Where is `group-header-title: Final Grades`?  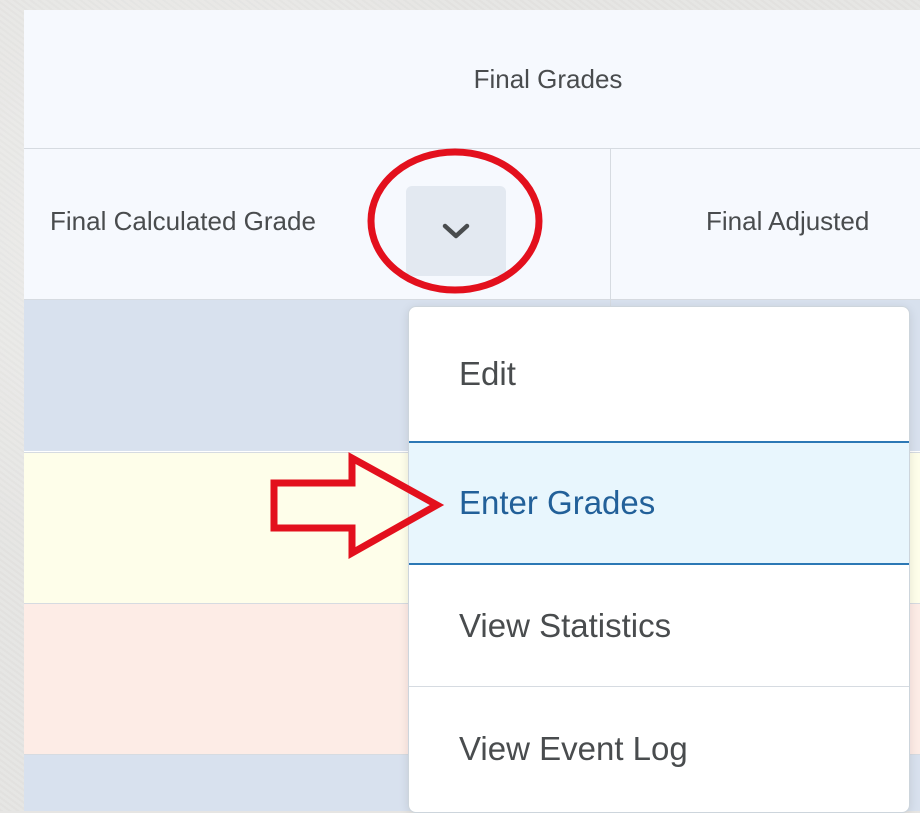
group-header-title: Final Grades is located at coordinates (548, 78).